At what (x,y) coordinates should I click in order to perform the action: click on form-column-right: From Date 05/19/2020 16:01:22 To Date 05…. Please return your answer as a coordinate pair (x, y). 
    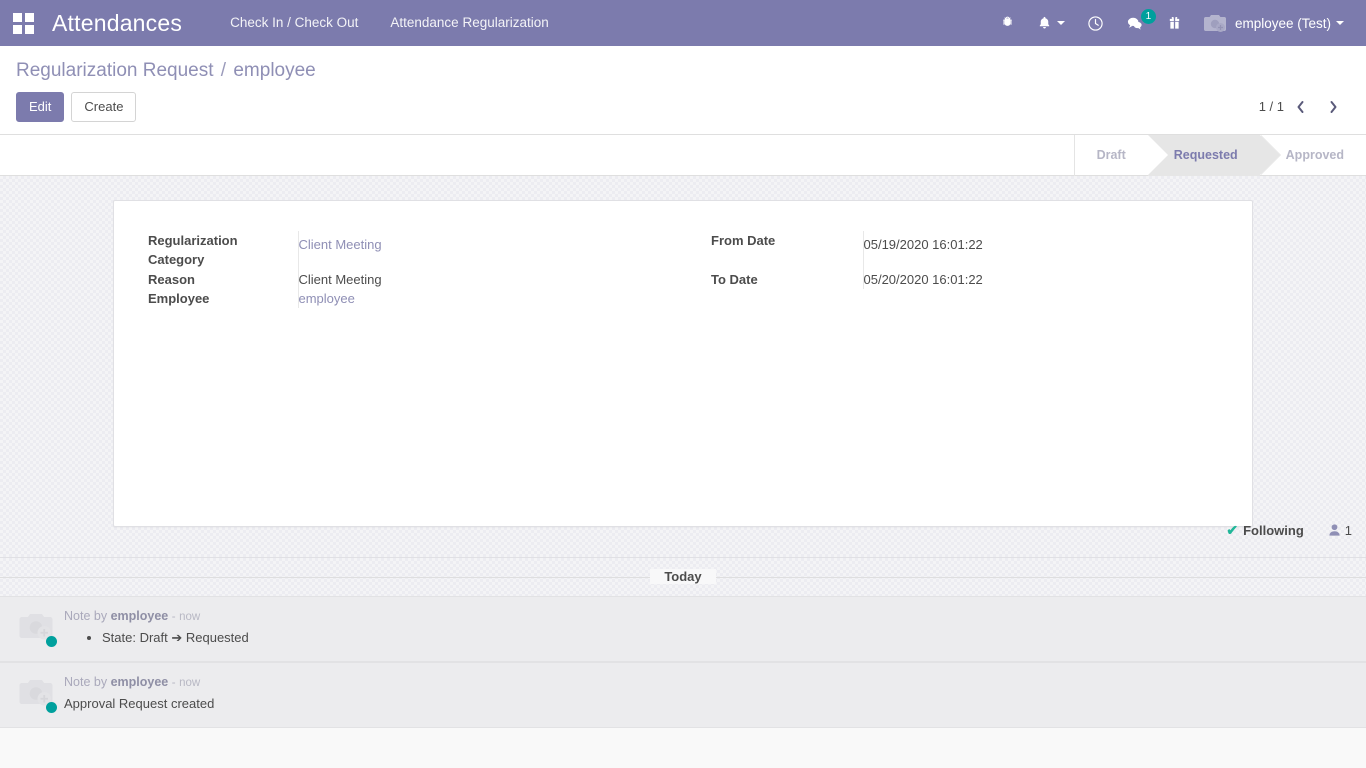
    Looking at the image, I should click on (950, 269).